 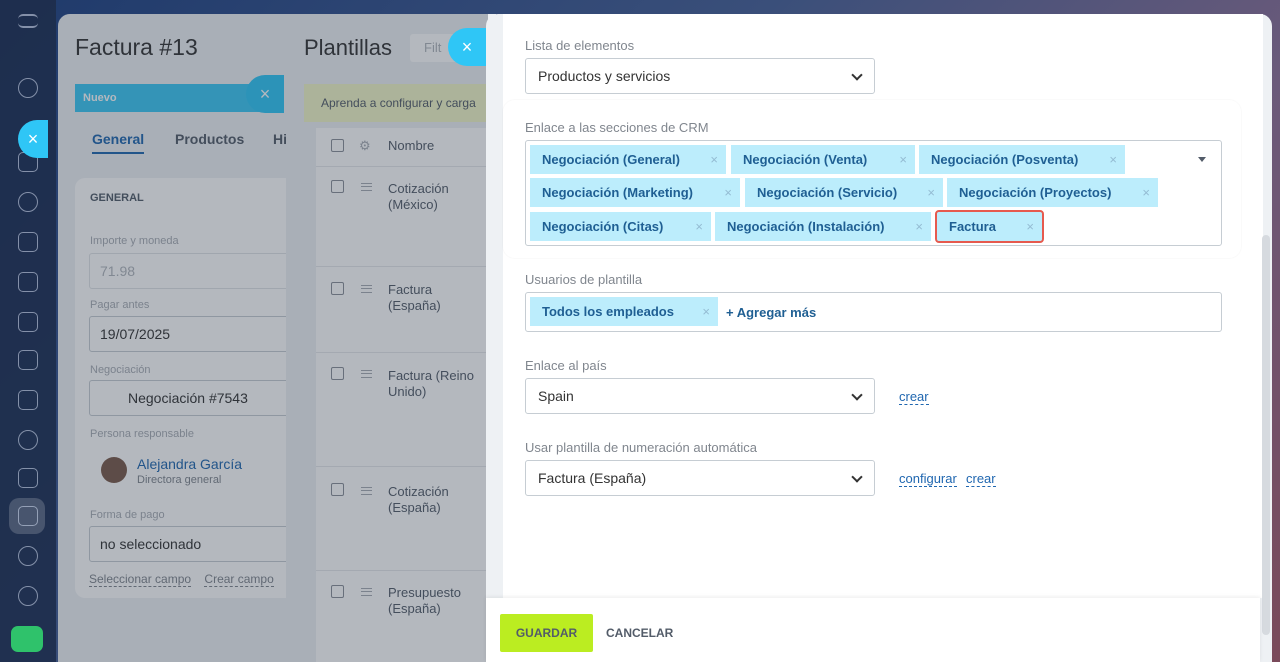 What do you see at coordinates (580, 45) in the screenshot?
I see `element-list-label: Lista de elementos` at bounding box center [580, 45].